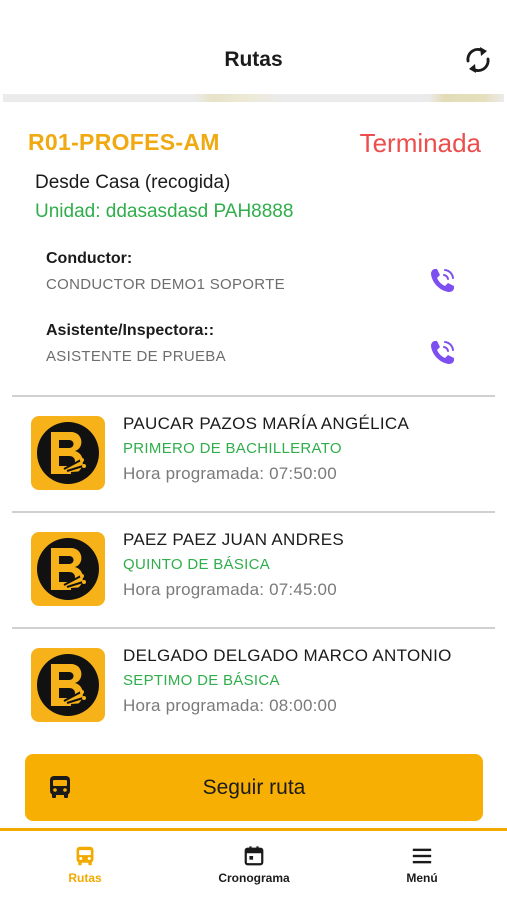  I want to click on refresh-icon, so click(478, 60).